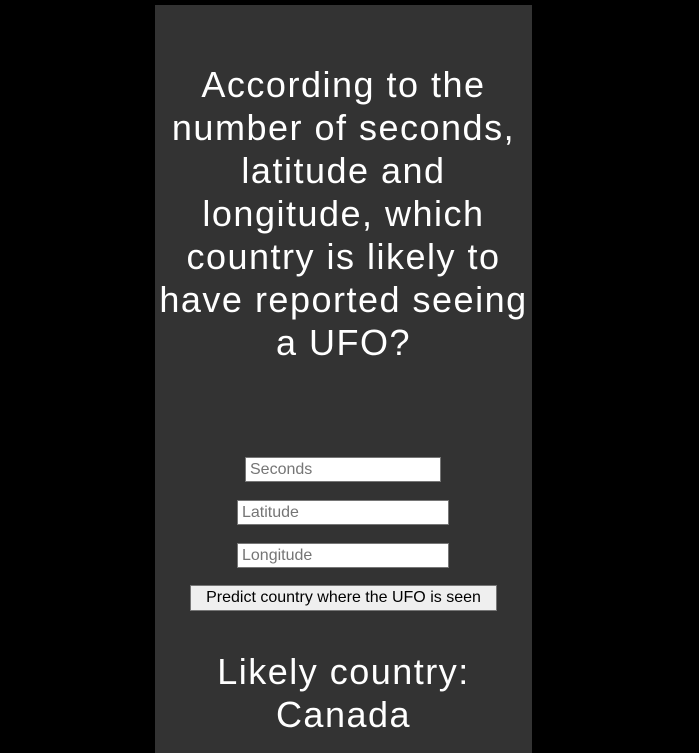  What do you see at coordinates (343, 693) in the screenshot?
I see `prediction-result: Likely country: Canada` at bounding box center [343, 693].